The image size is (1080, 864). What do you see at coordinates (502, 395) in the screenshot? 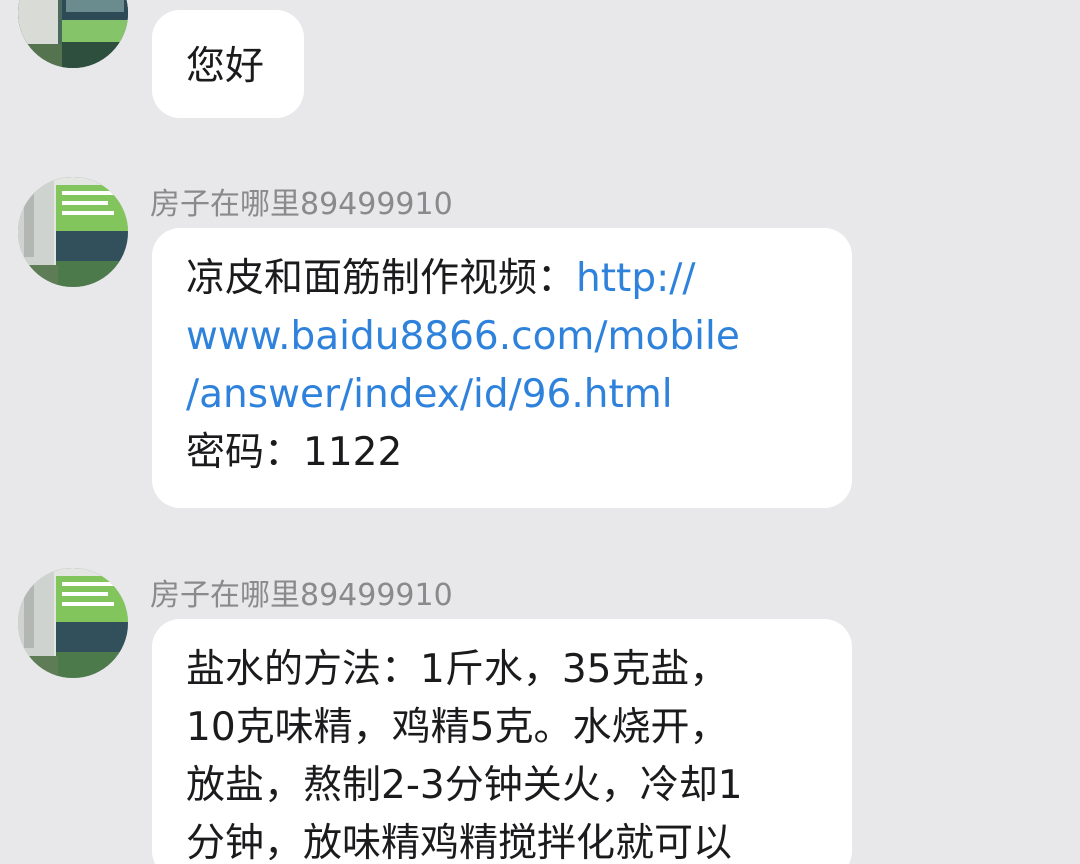
I see `message-link: /answer/index/id/96.html` at bounding box center [502, 395].